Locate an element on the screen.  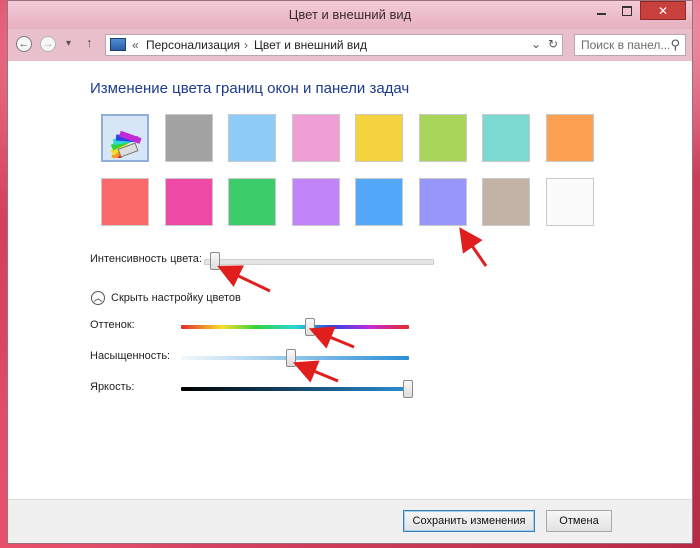
search-box: Поиск в панел... ⚲ is located at coordinates (630, 45).